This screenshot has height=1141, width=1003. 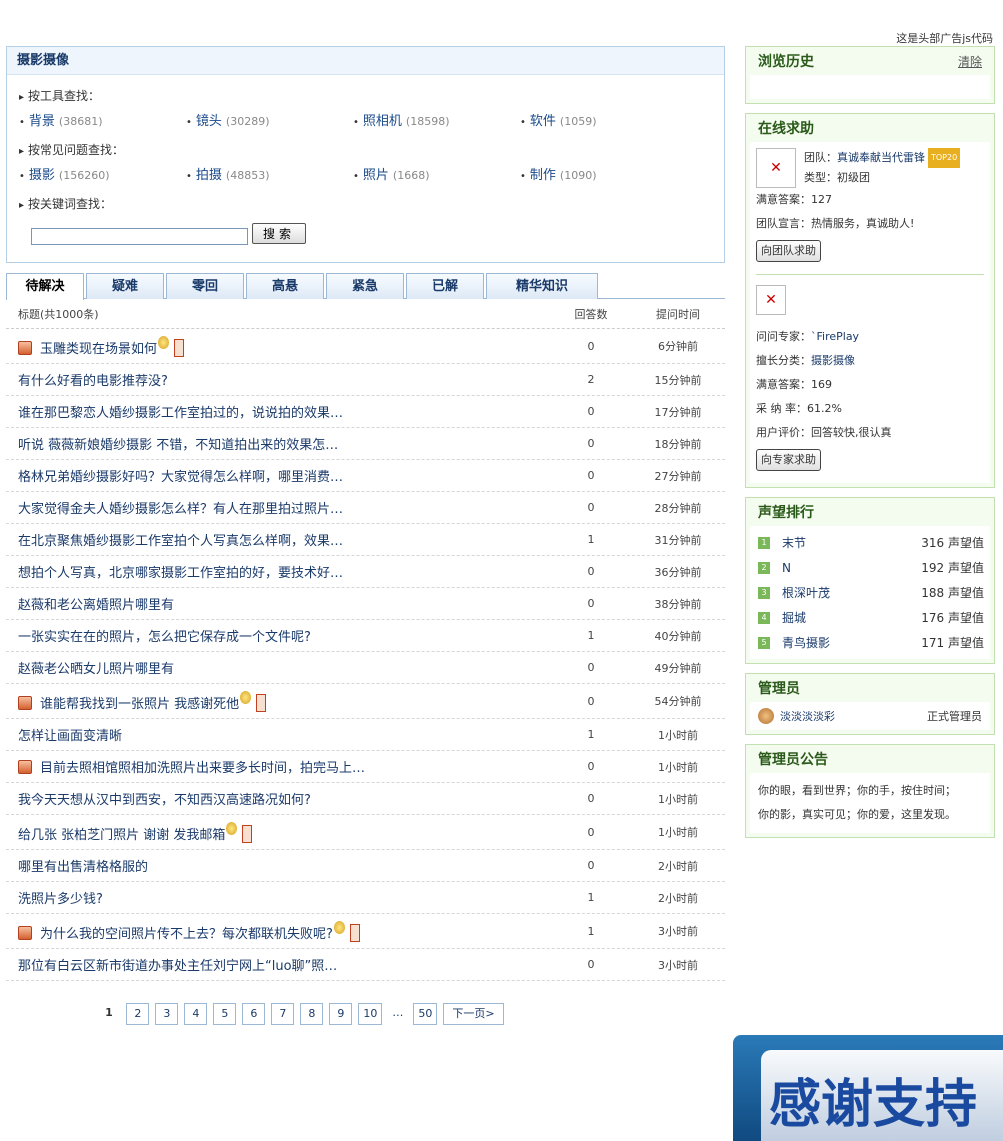 What do you see at coordinates (970, 62) in the screenshot?
I see `clear-history-link: 清除` at bounding box center [970, 62].